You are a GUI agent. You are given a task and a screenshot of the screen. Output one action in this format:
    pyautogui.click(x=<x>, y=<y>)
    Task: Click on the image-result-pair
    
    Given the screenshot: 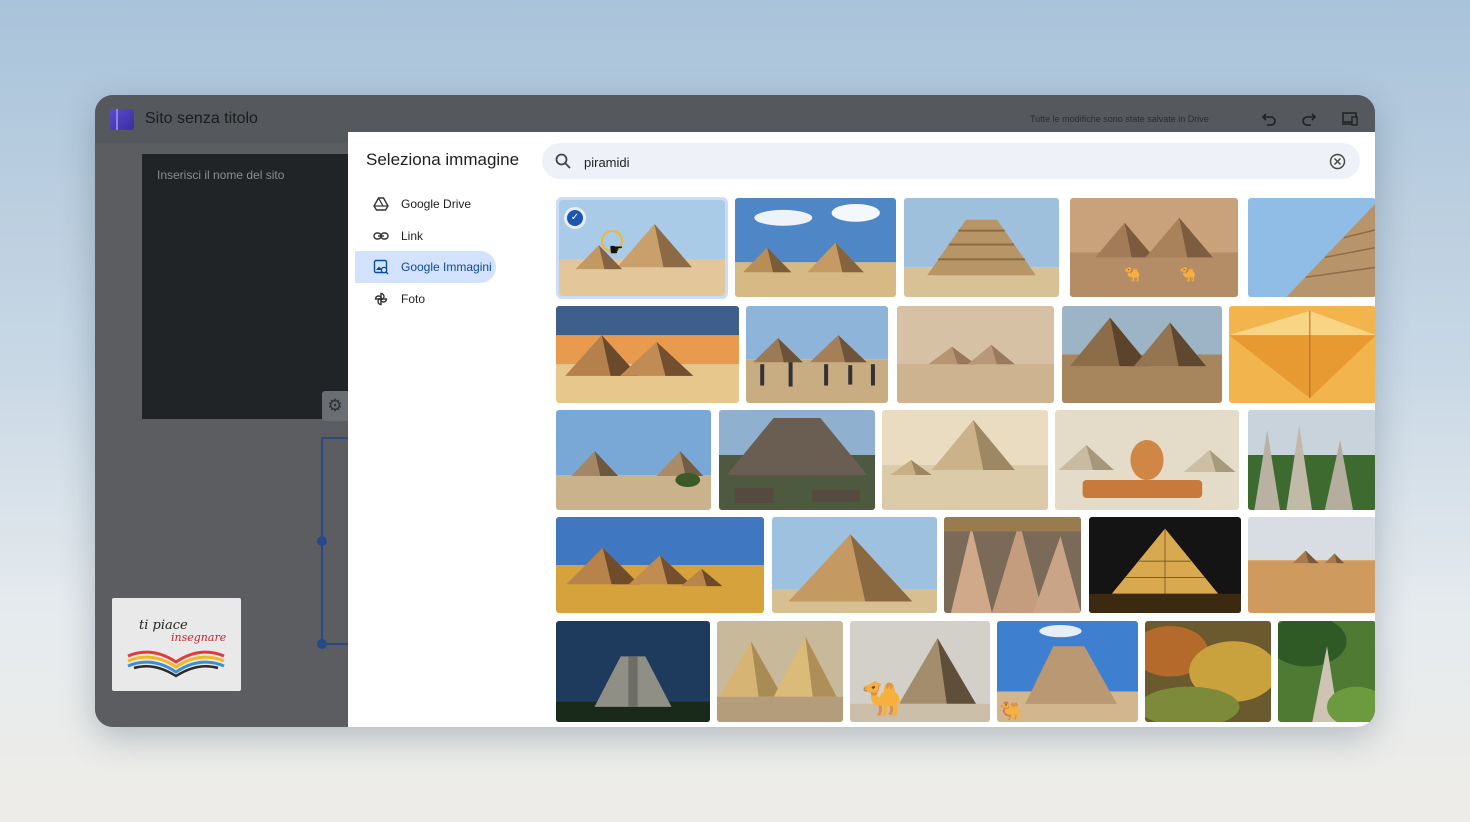 What is the action you would take?
    pyautogui.click(x=633, y=460)
    